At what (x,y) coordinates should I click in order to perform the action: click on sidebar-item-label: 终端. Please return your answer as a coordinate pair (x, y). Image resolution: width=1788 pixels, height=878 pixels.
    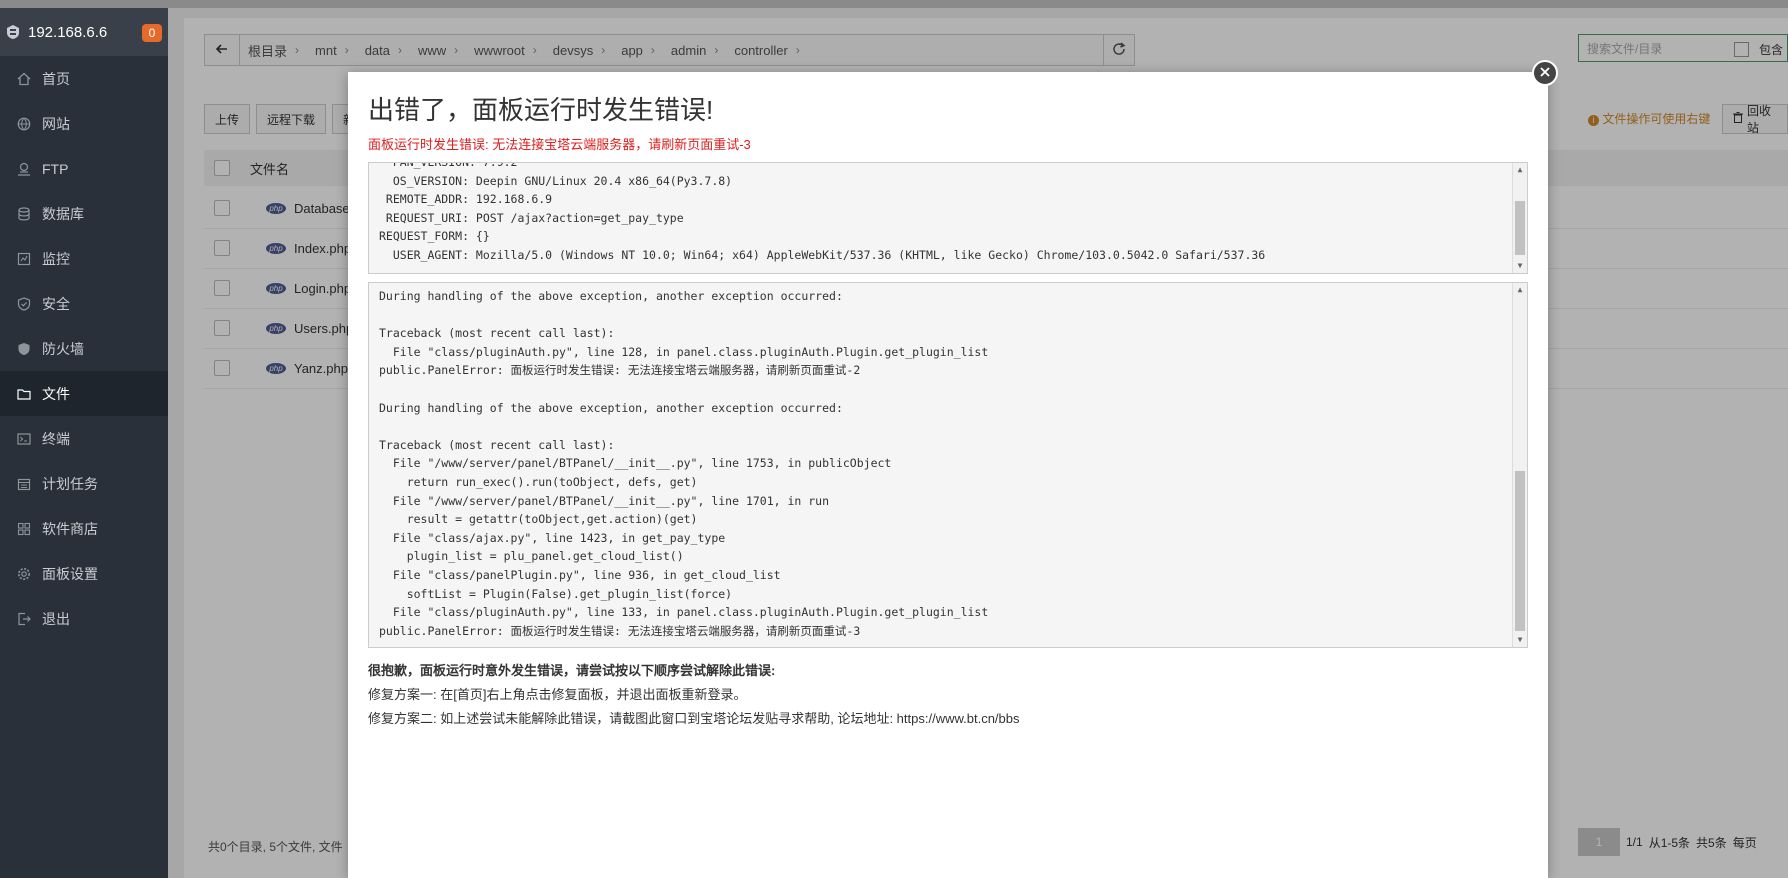
    Looking at the image, I should click on (56, 438).